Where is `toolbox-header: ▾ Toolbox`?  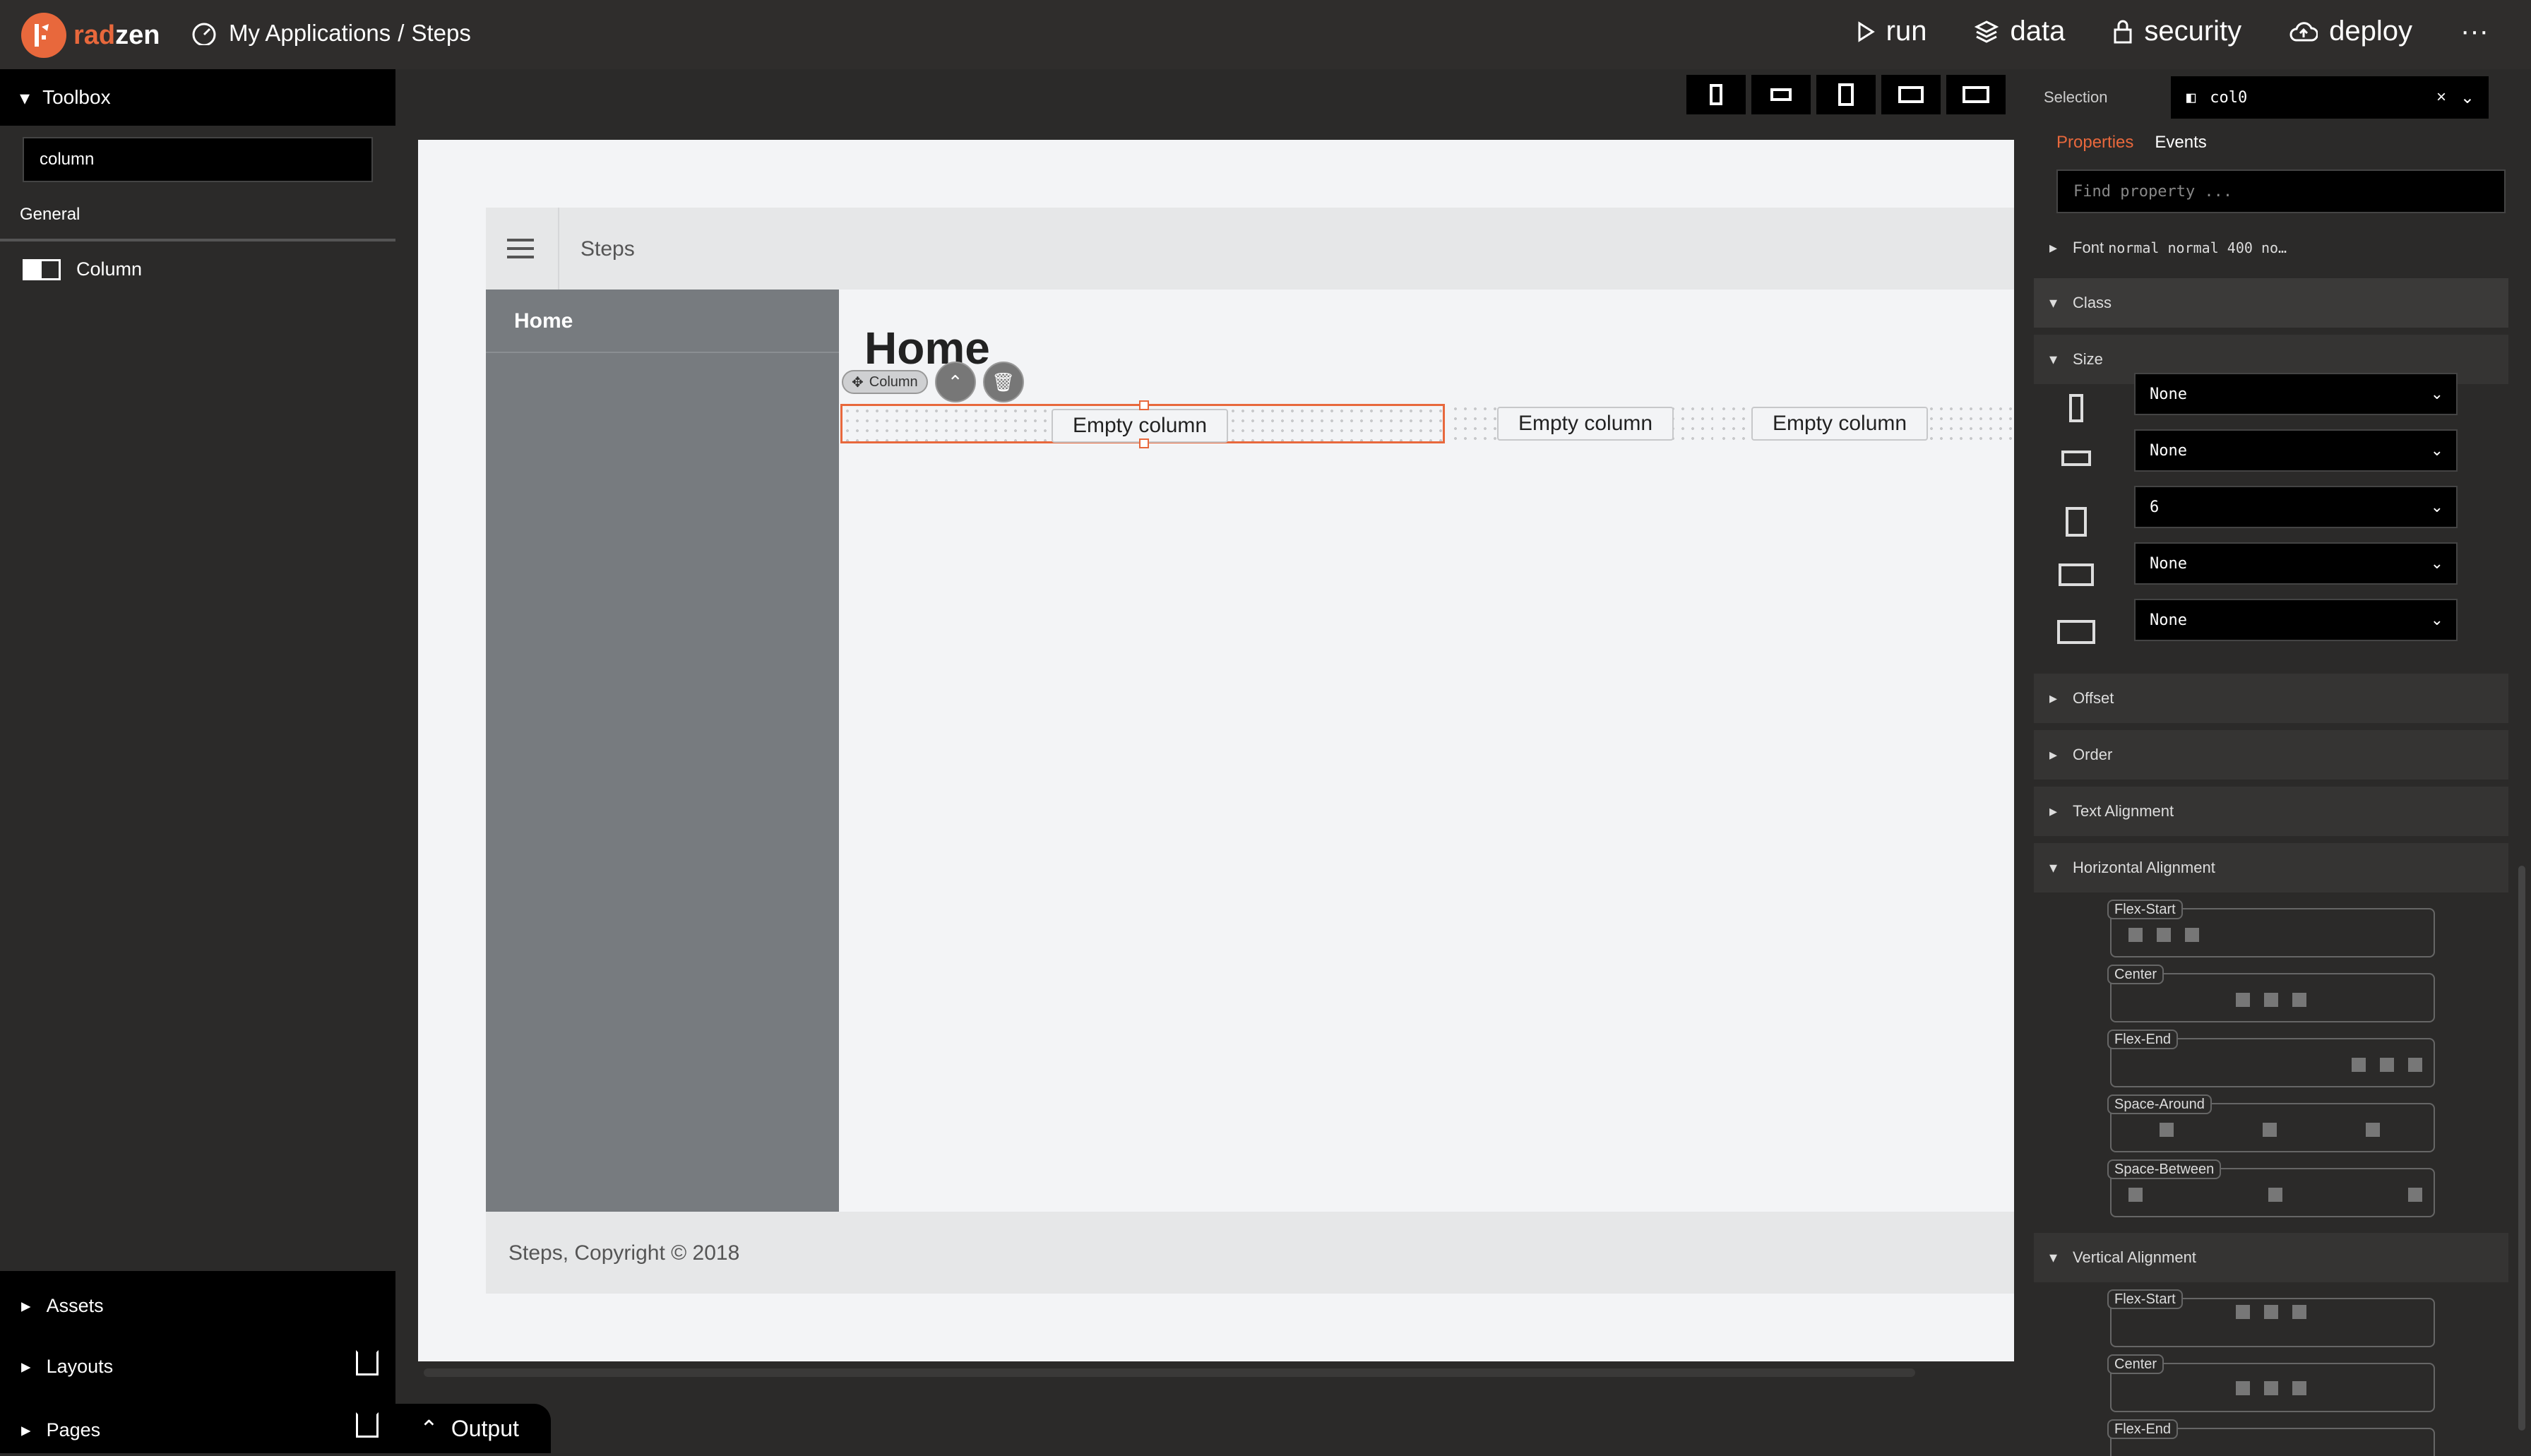
toolbox-header: ▾ Toolbox is located at coordinates (197, 97).